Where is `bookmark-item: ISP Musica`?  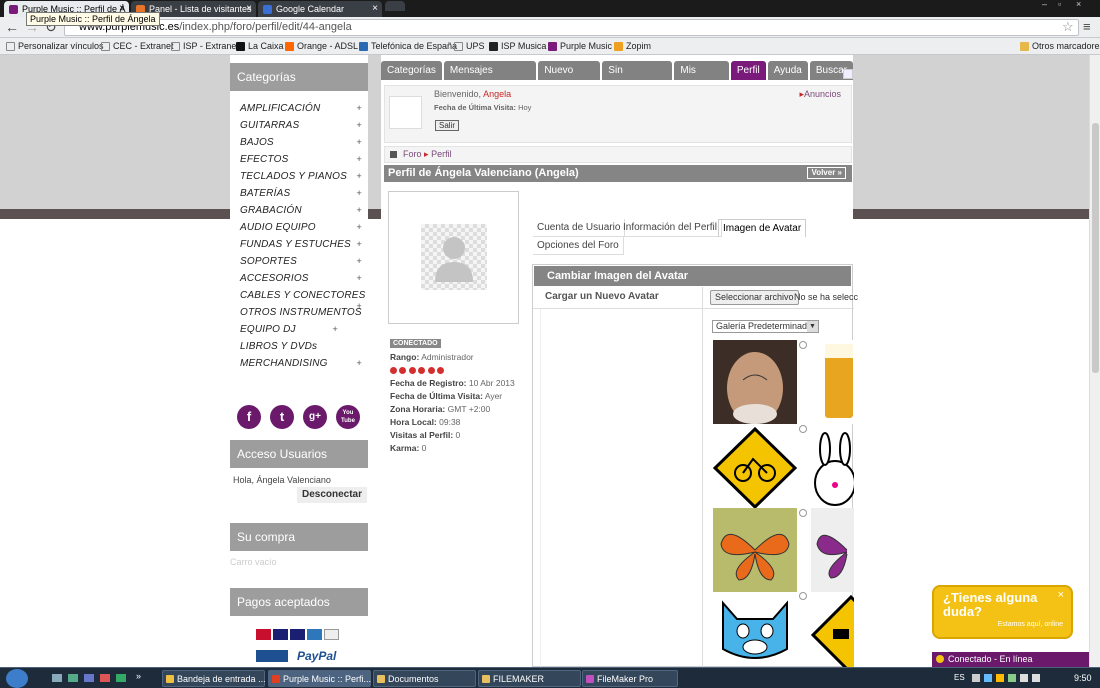
bookmark-item: ISP Musica is located at coordinates (517, 46).